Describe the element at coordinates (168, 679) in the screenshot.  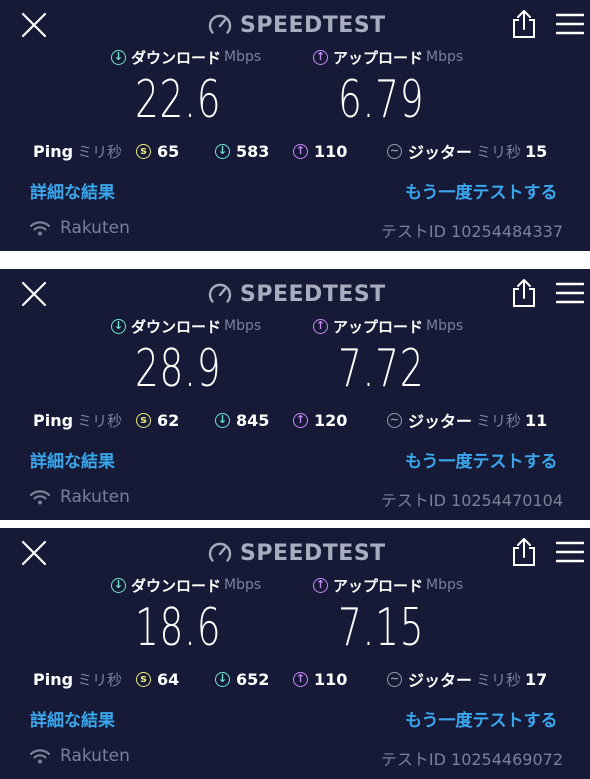
I see `ping-idle-value: 64` at that location.